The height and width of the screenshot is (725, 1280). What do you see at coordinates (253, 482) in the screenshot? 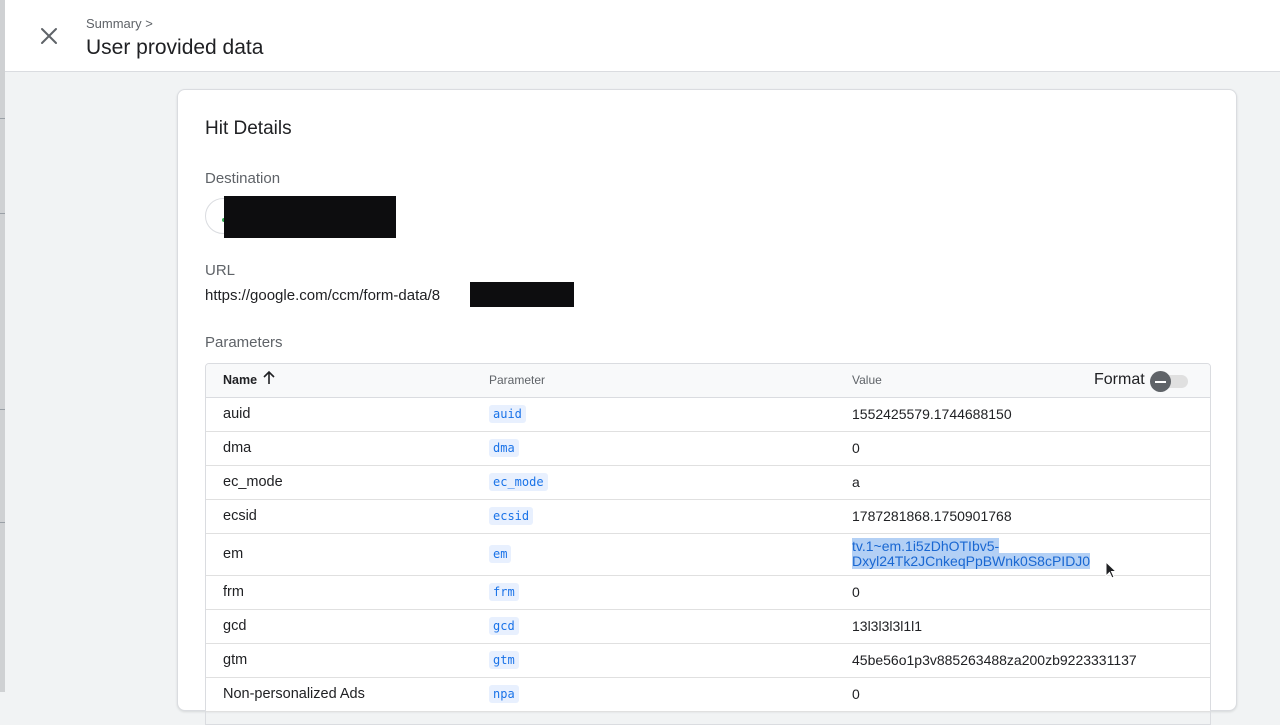
I see `row-name: ec_mode` at bounding box center [253, 482].